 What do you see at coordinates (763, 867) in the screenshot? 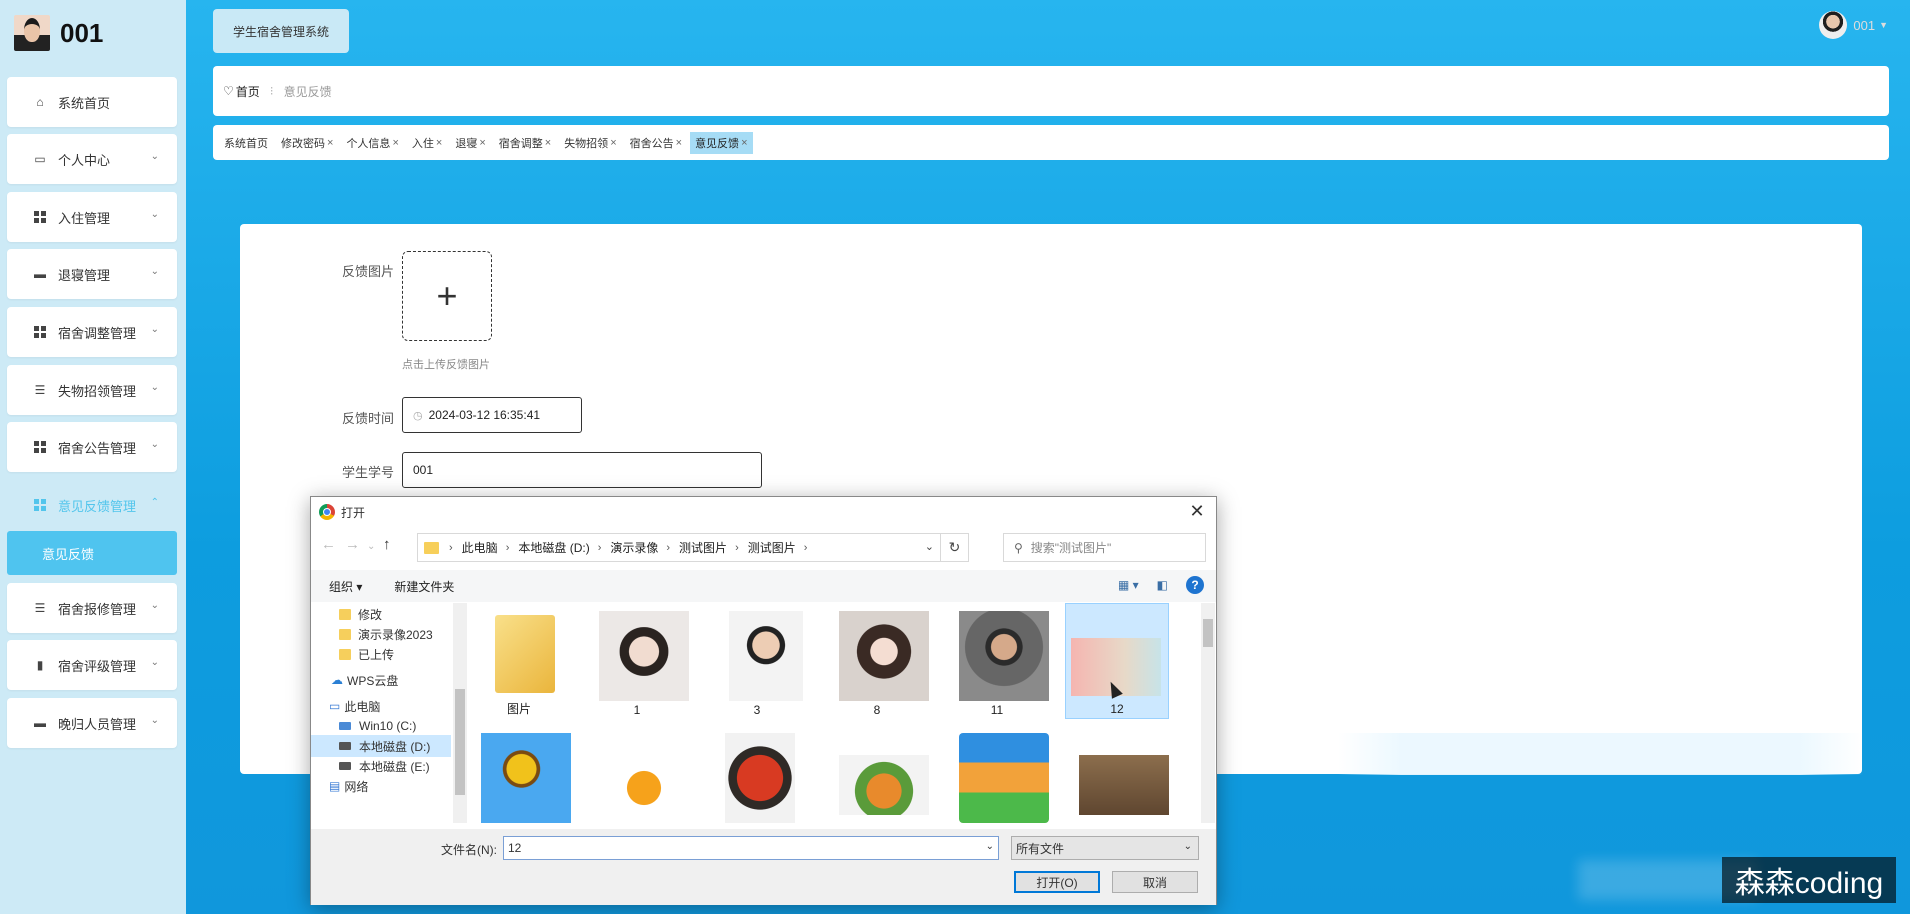
I see `dialog-footer: 文件名(N): 12 ⌄ 所有文件 ⌄ 打开(O) 取消` at bounding box center [763, 867].